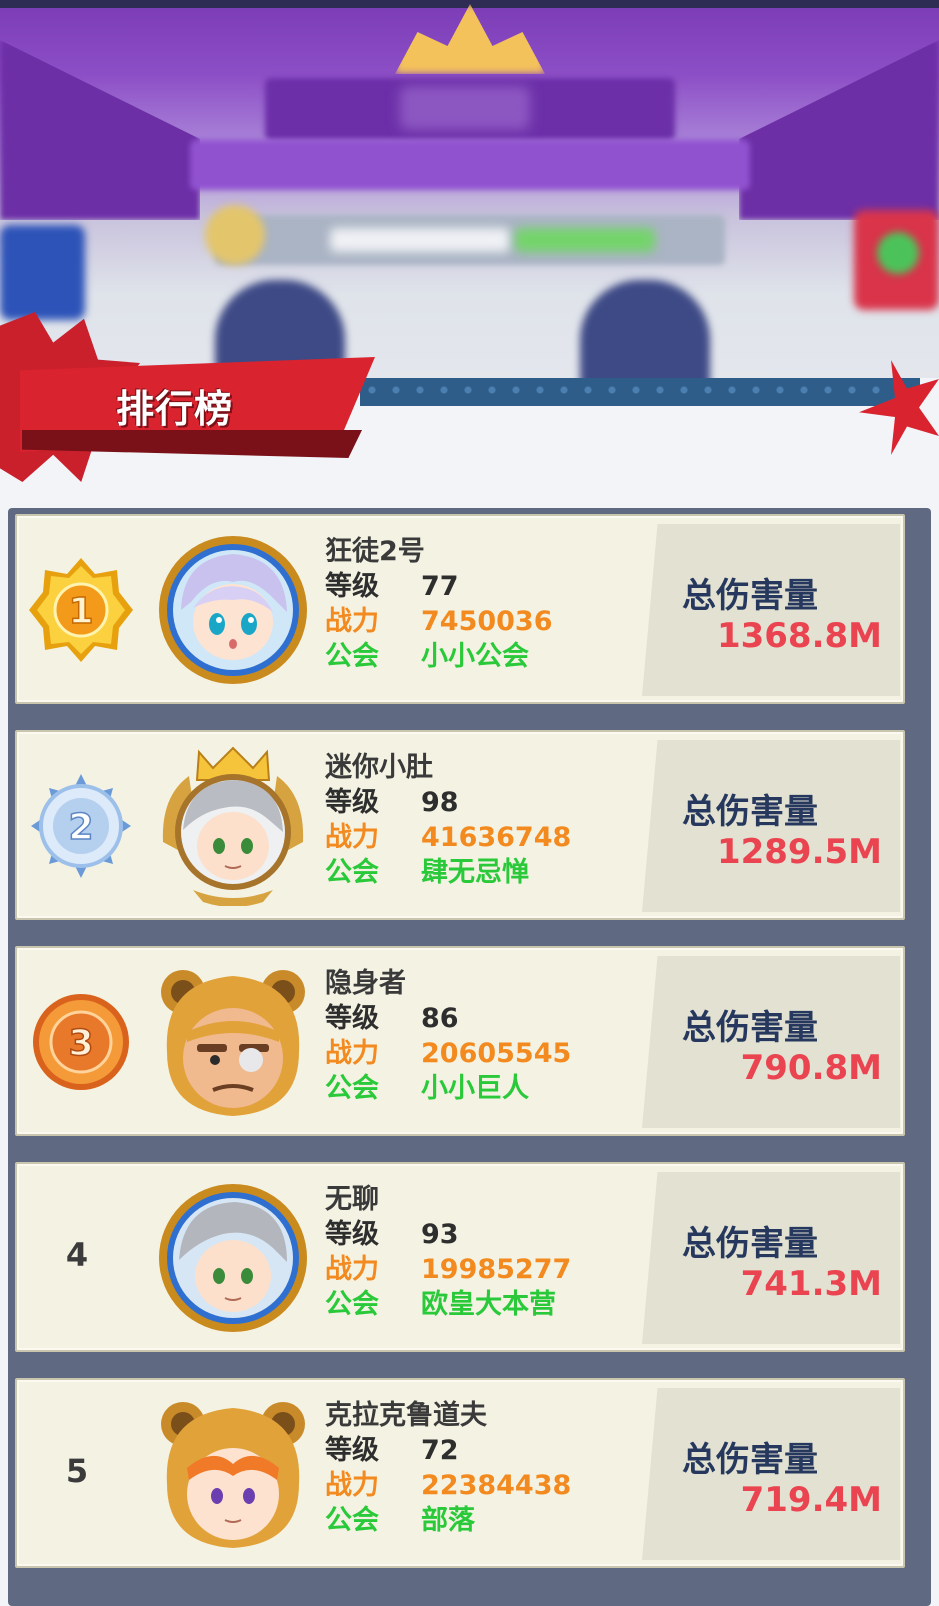  I want to click on damage-value: 790.8M, so click(811, 1068).